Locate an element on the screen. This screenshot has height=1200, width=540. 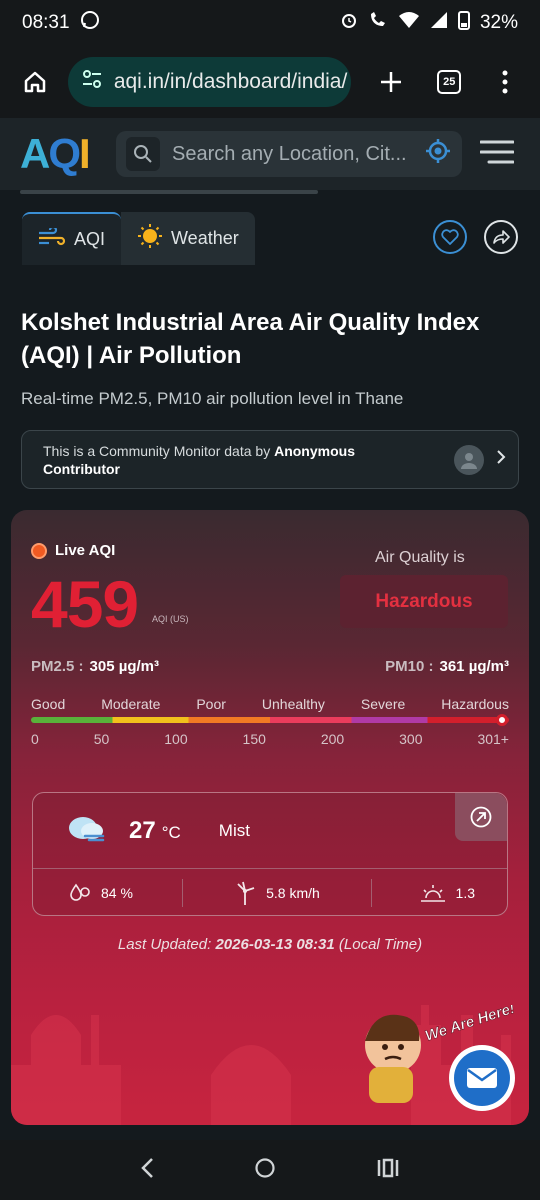
more-vert-icon is located at coordinates (505, 82).